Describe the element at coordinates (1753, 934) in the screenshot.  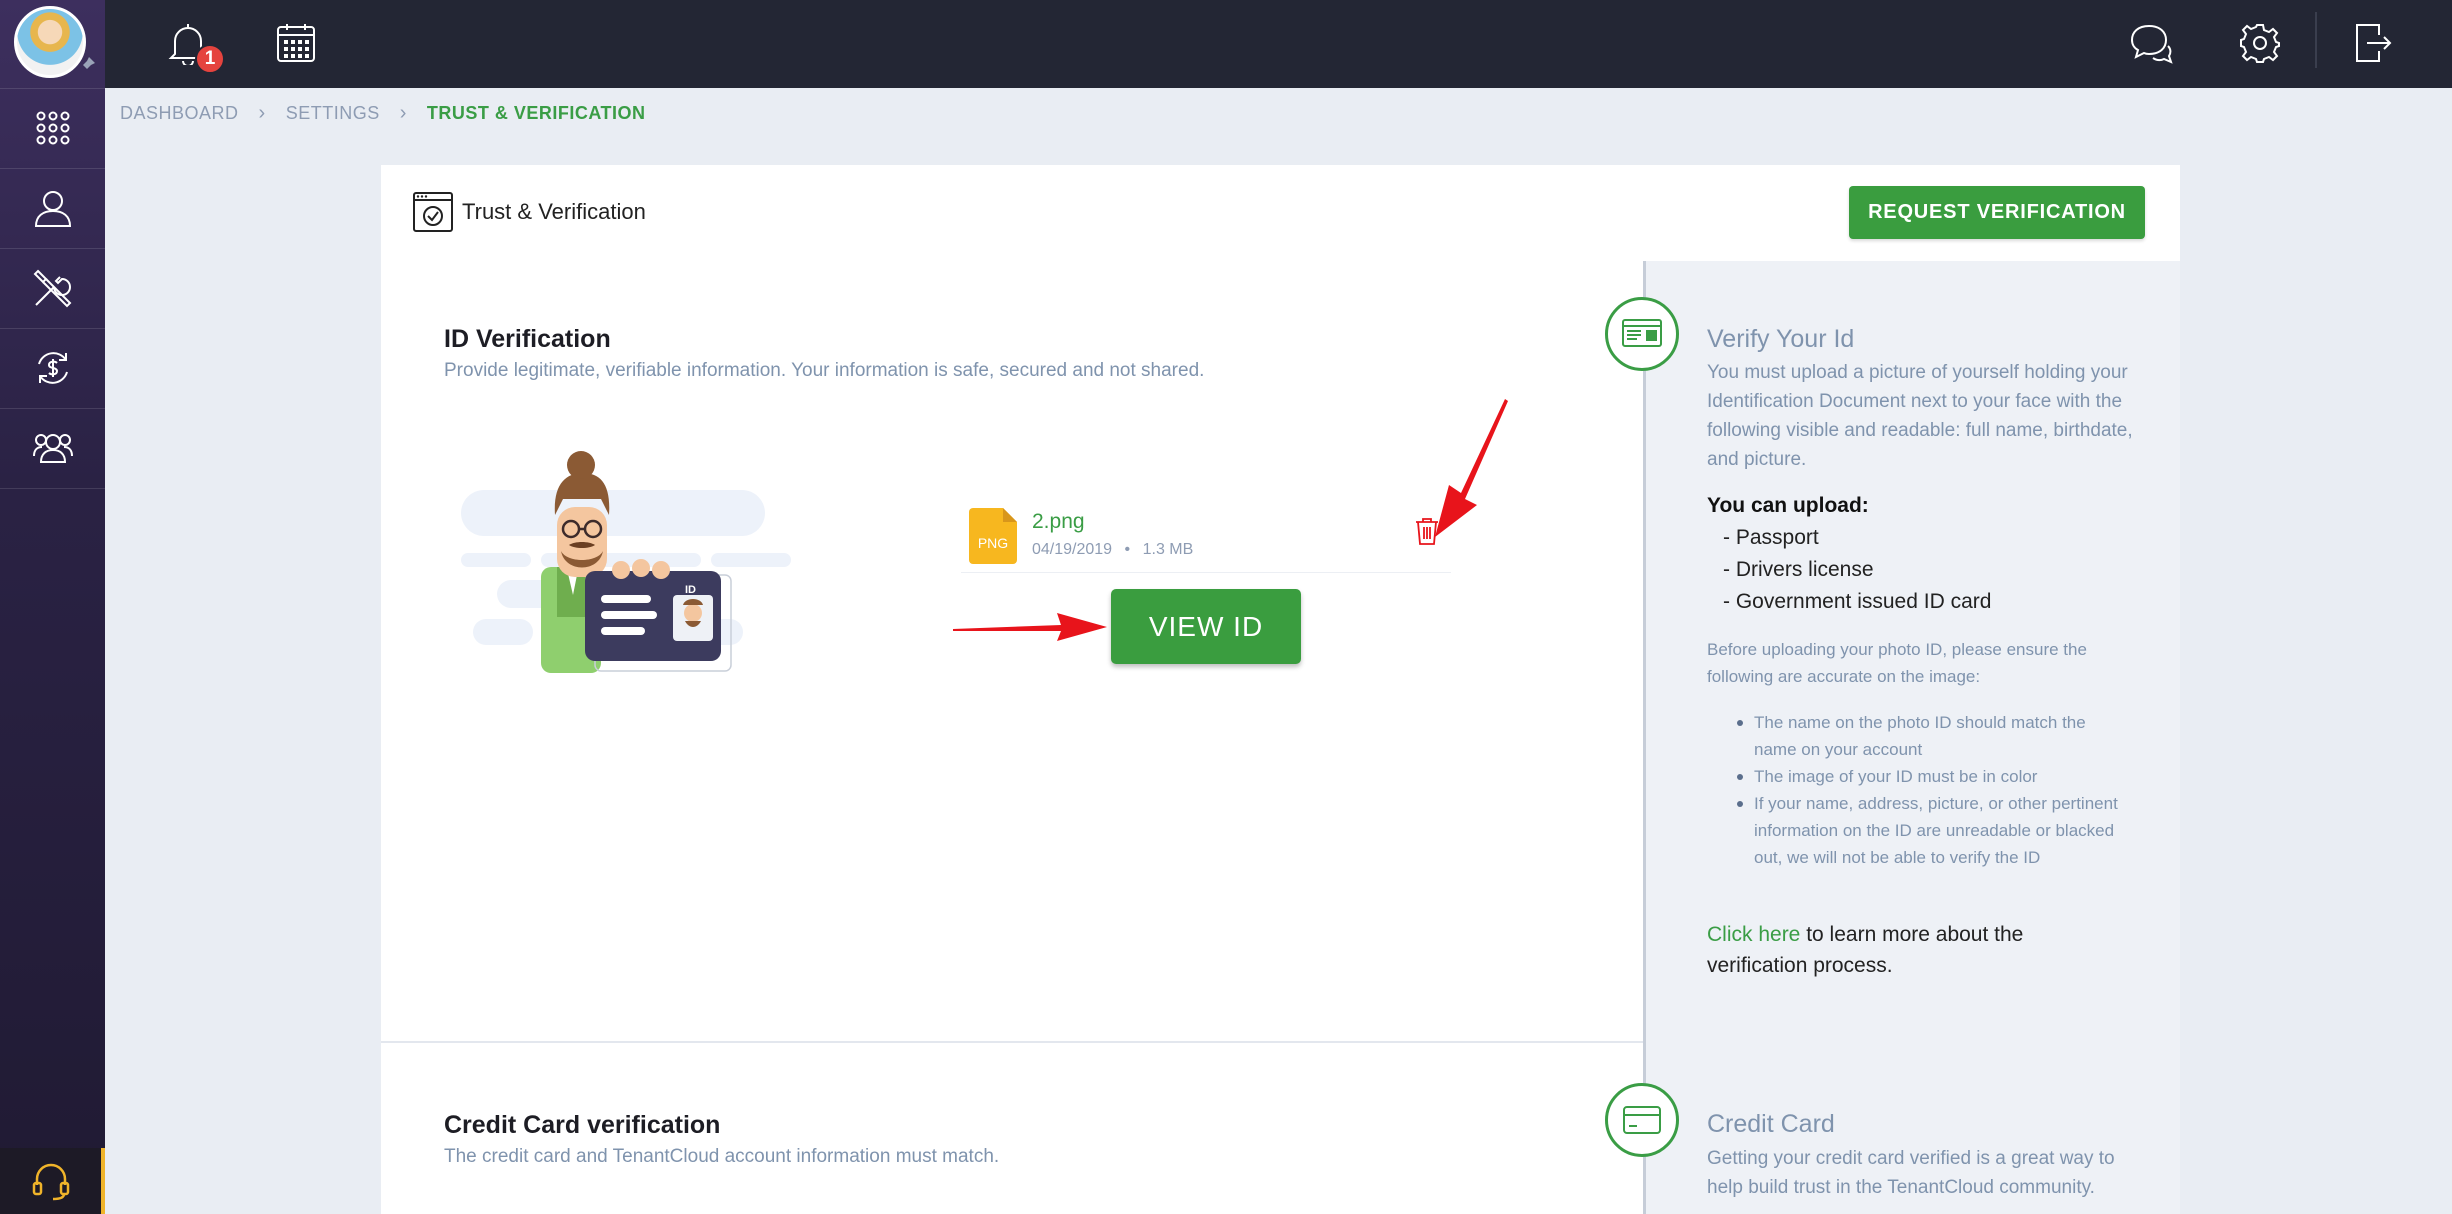
I see `click-here-link: Click here` at that location.